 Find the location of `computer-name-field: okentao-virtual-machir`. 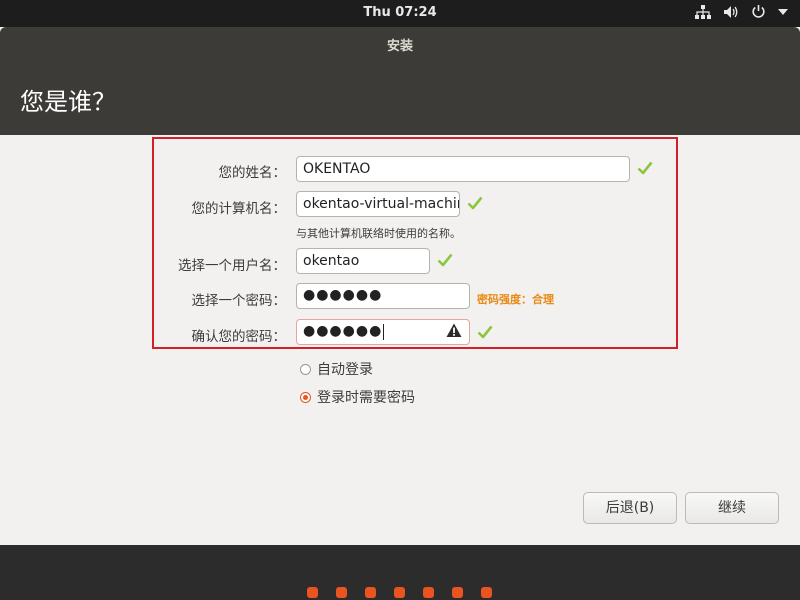

computer-name-field: okentao-virtual-machir is located at coordinates (378, 204).